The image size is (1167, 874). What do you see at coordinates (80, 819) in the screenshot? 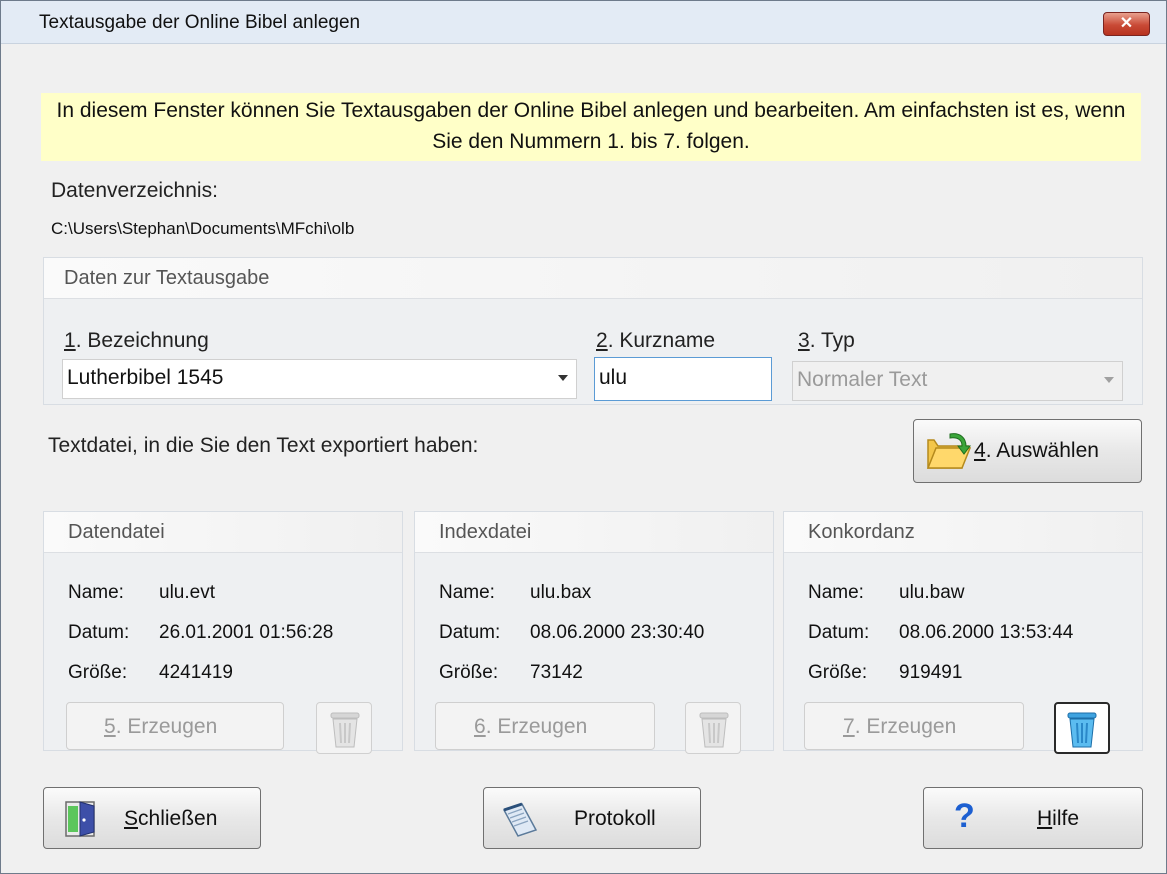
I see `door-exit-icon` at bounding box center [80, 819].